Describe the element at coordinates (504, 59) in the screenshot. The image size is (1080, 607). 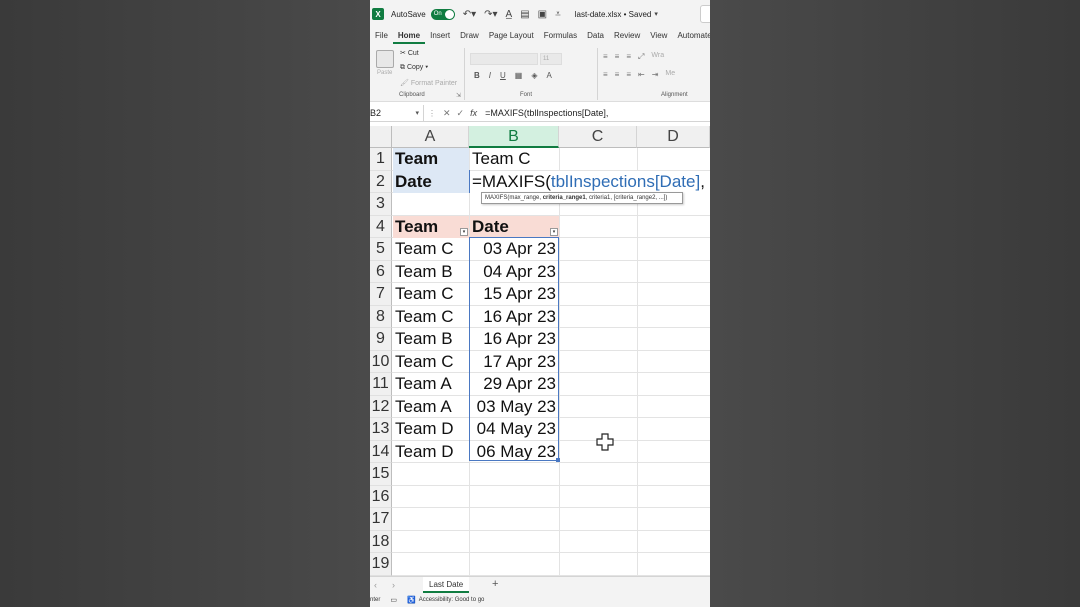
I see `font-name-dropdown` at that location.